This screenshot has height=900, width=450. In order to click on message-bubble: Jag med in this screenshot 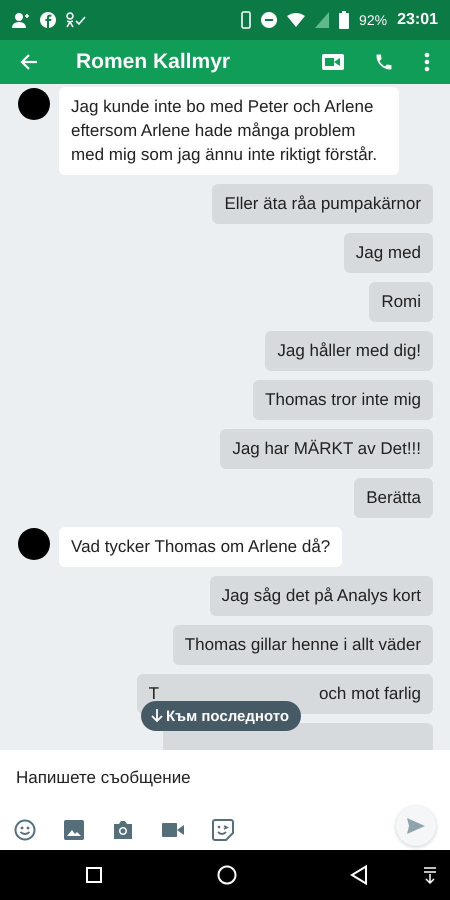, I will do `click(388, 253)`.